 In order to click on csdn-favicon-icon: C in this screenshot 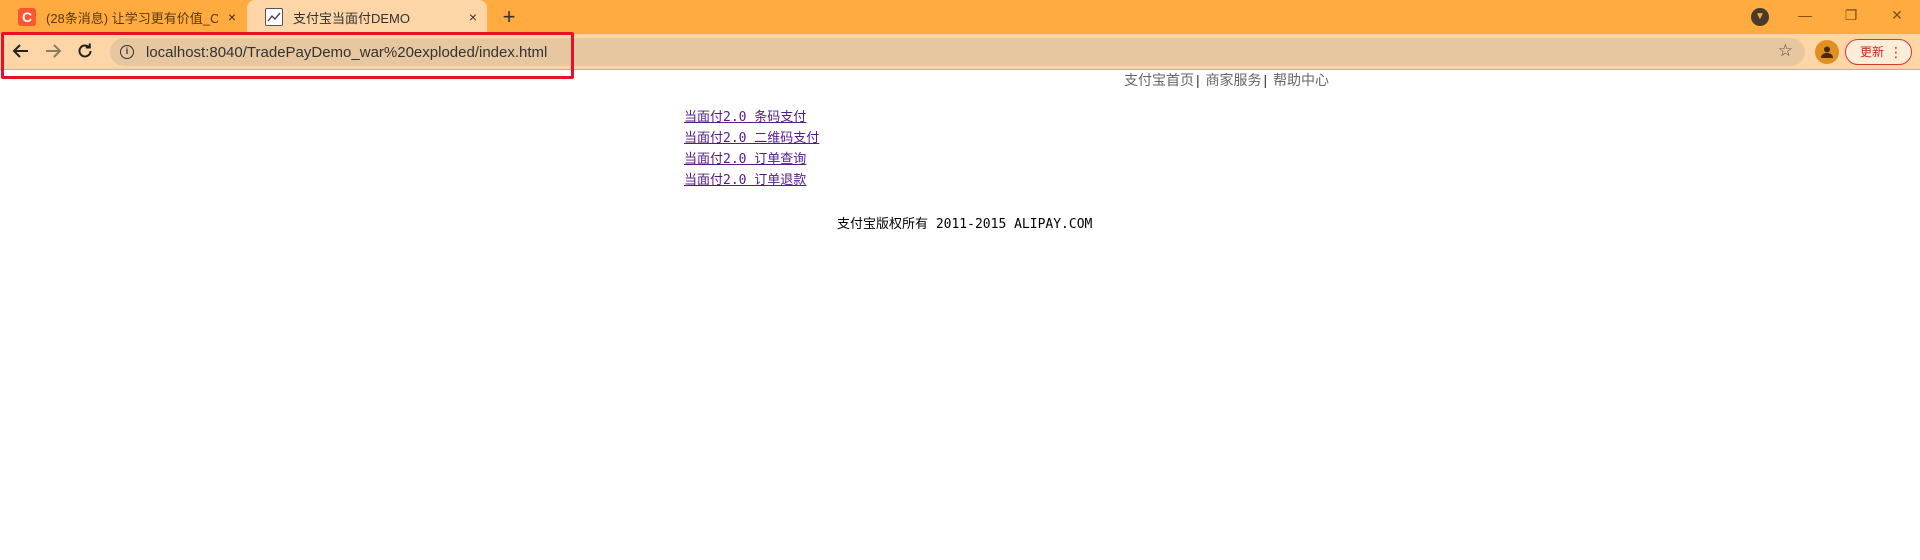, I will do `click(27, 17)`.